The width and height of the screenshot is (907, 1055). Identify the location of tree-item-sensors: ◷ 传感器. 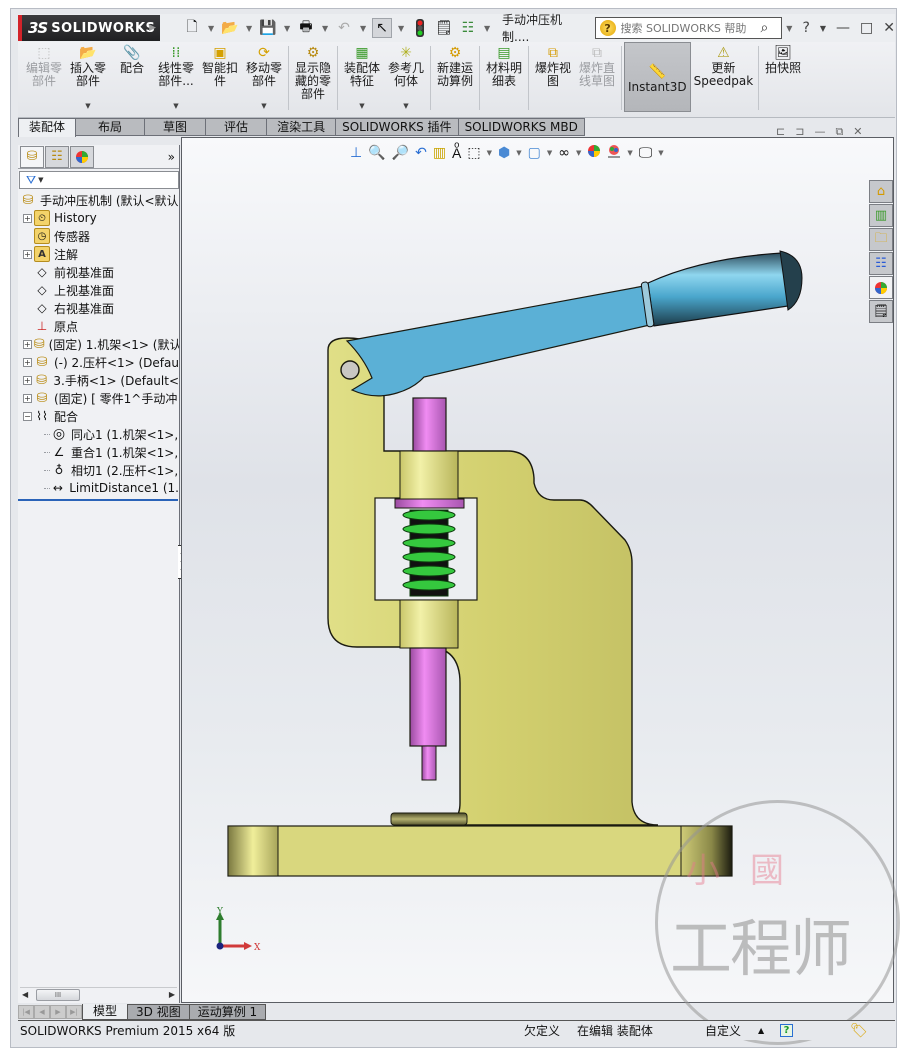
(98, 236).